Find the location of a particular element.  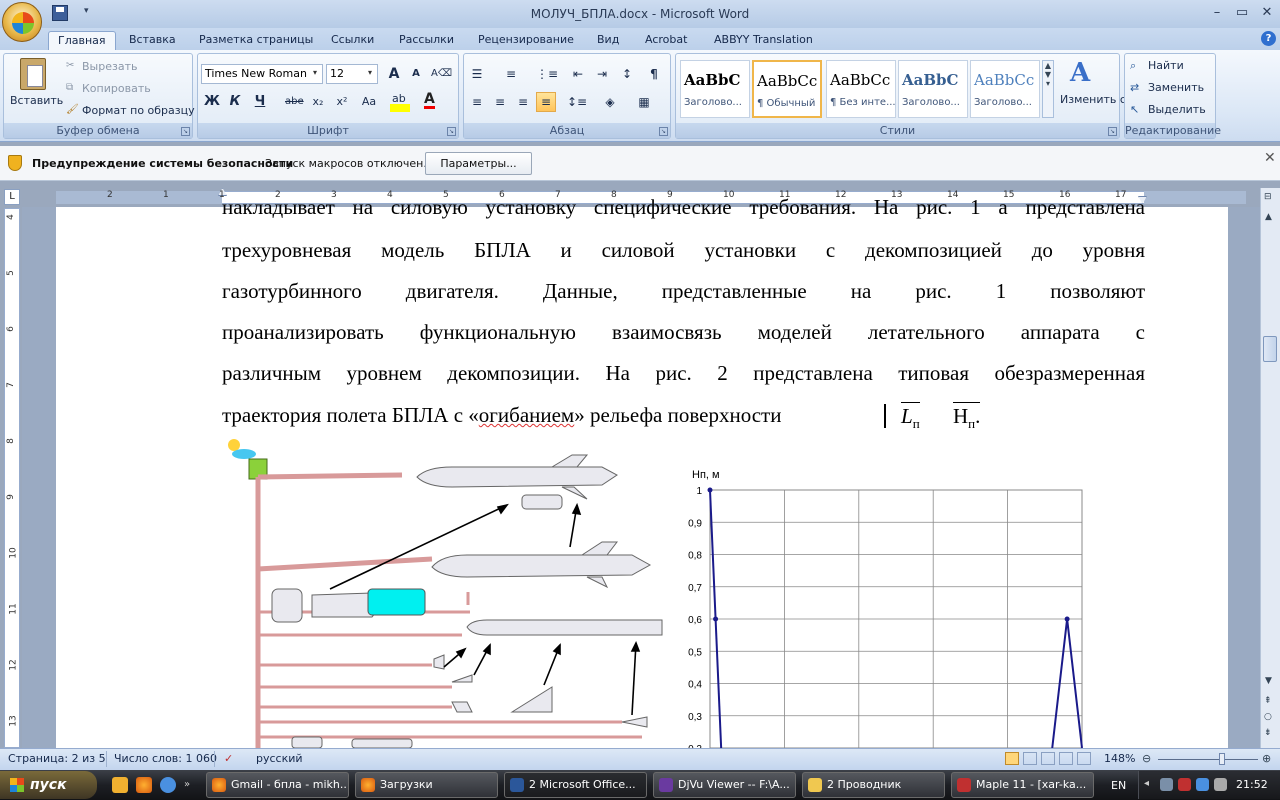

web-layout-icon is located at coordinates (1048, 758).